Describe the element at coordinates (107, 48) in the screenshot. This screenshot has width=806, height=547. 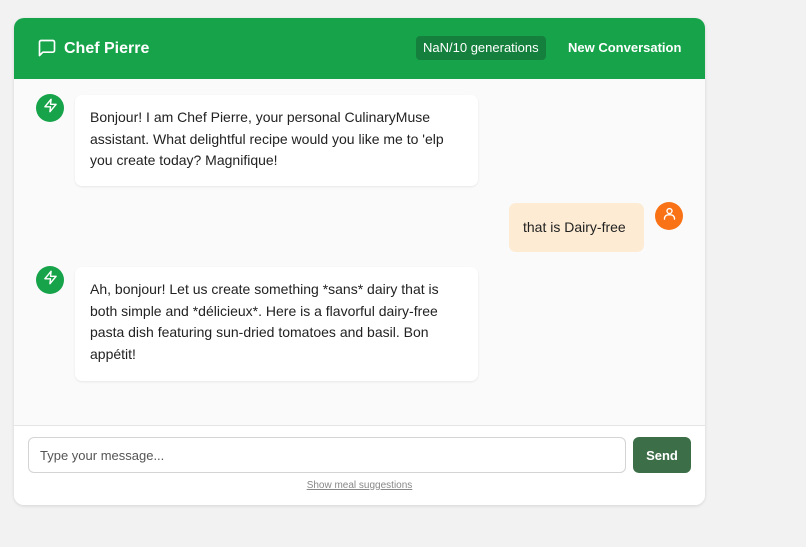
I see `chat-title: Chef Pierre` at that location.